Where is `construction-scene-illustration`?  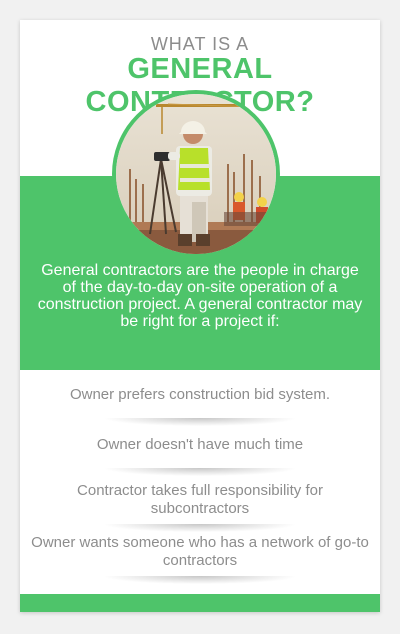
construction-scene-illustration is located at coordinates (196, 174).